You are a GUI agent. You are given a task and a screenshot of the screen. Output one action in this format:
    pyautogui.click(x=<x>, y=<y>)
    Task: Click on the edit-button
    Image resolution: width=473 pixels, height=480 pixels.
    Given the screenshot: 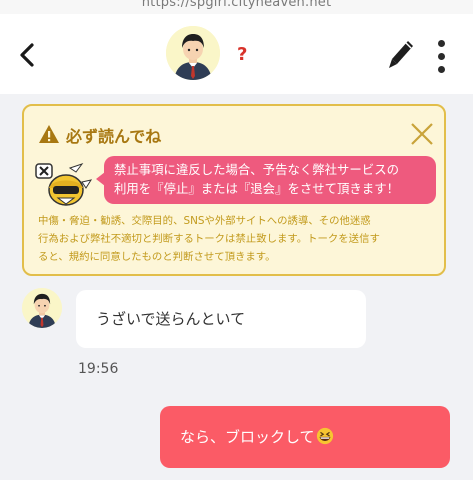 What is the action you would take?
    pyautogui.click(x=401, y=55)
    